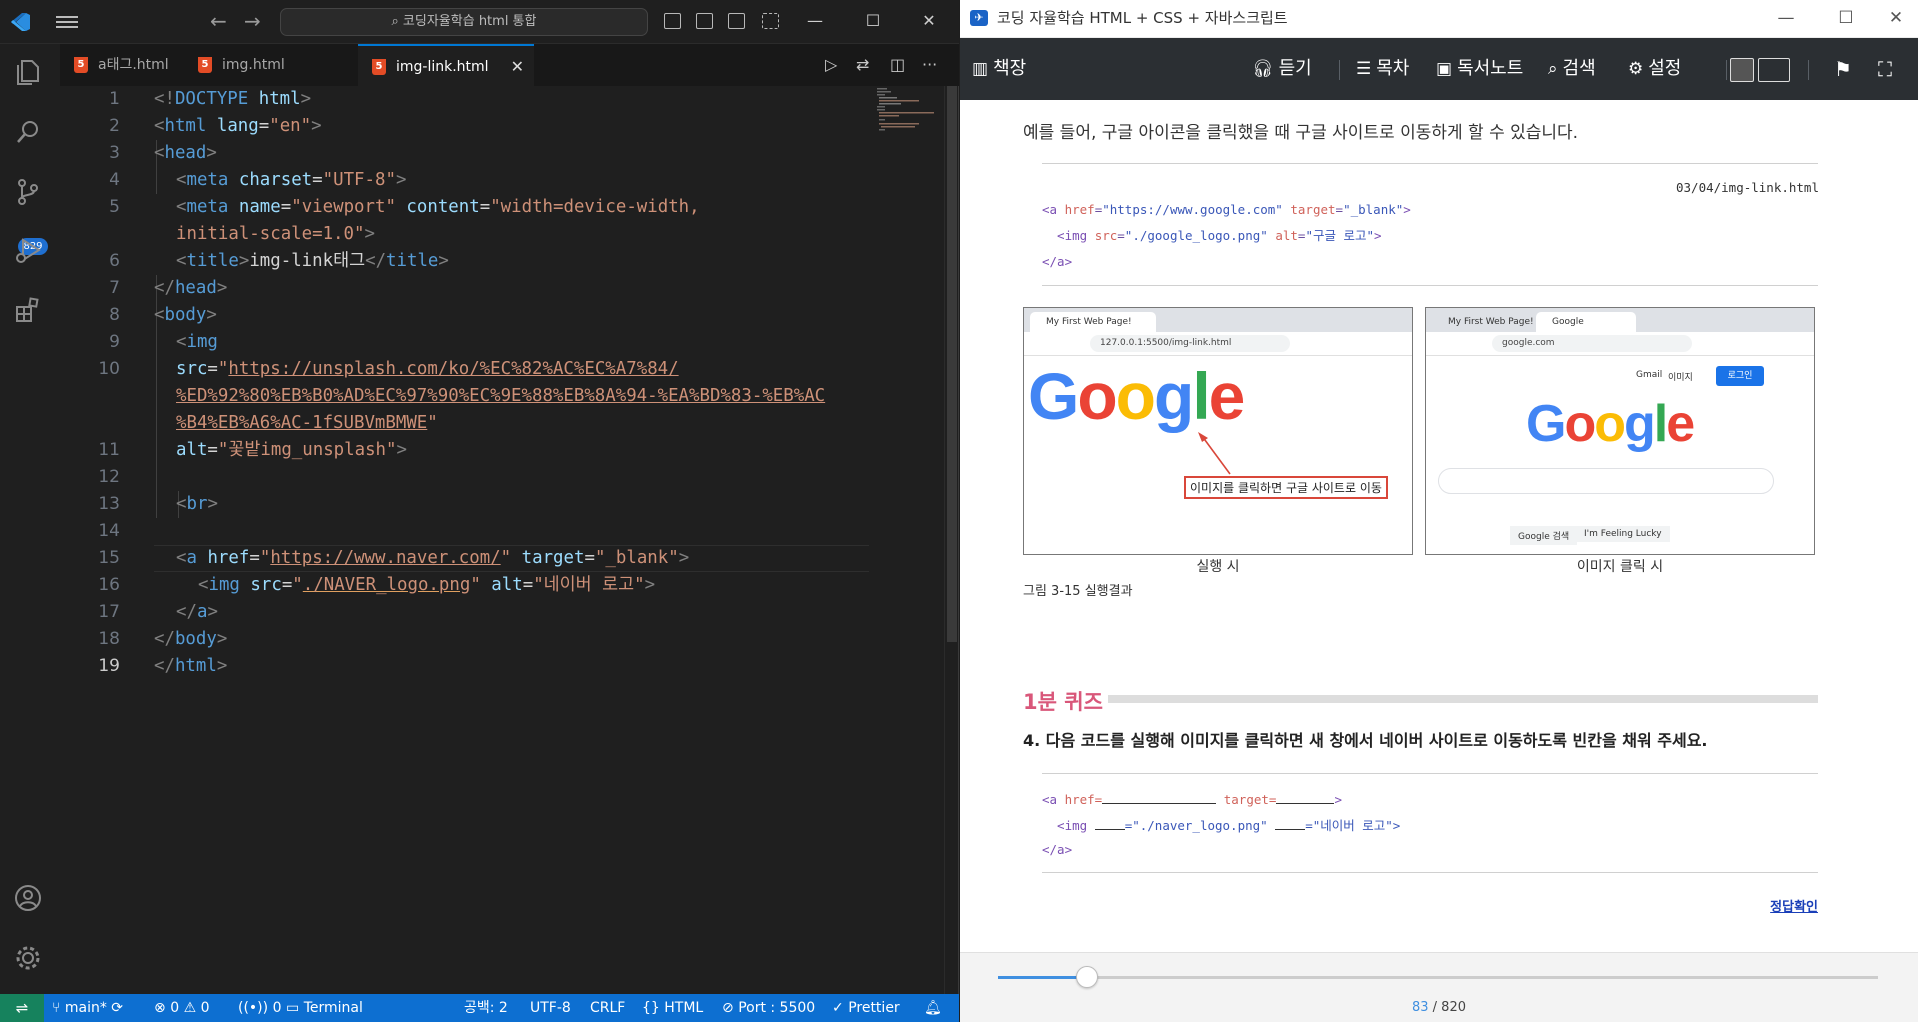 The width and height of the screenshot is (1918, 1022). I want to click on forward-arrow-icon: →, so click(252, 21).